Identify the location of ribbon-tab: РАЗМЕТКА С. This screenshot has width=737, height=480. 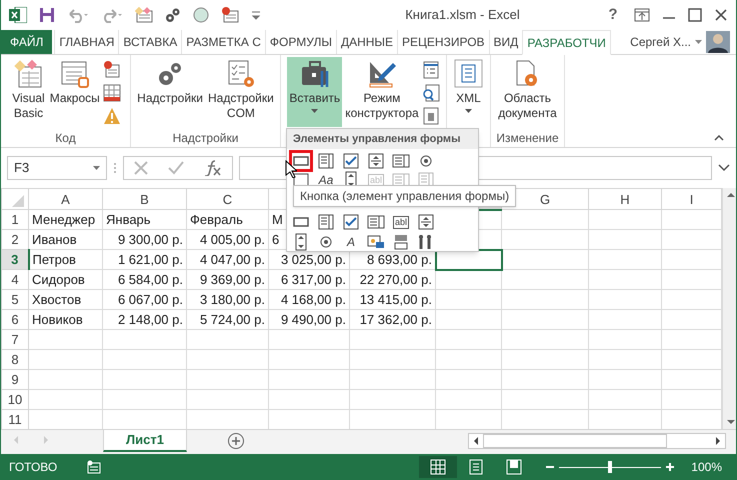
(223, 42).